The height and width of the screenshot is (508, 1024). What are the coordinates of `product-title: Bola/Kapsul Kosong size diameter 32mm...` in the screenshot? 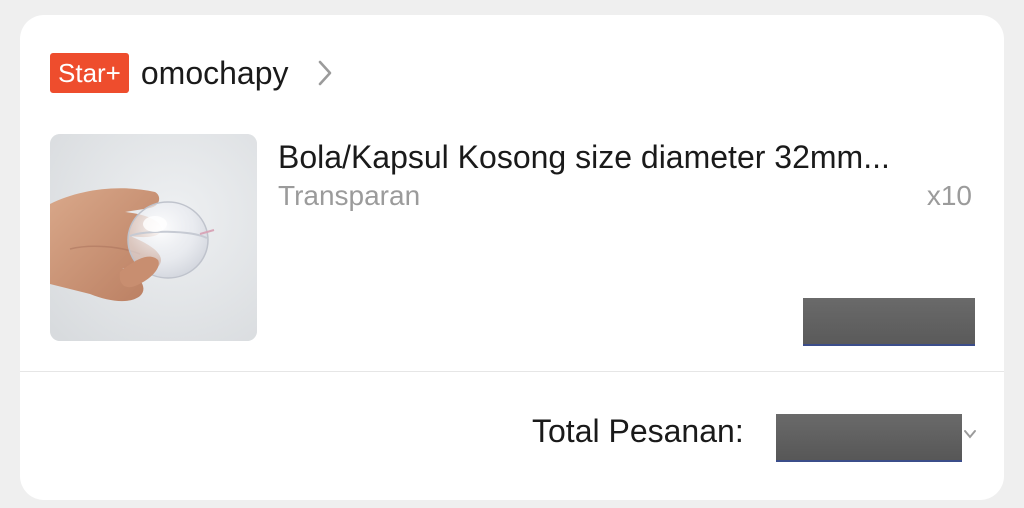 It's located at (584, 157).